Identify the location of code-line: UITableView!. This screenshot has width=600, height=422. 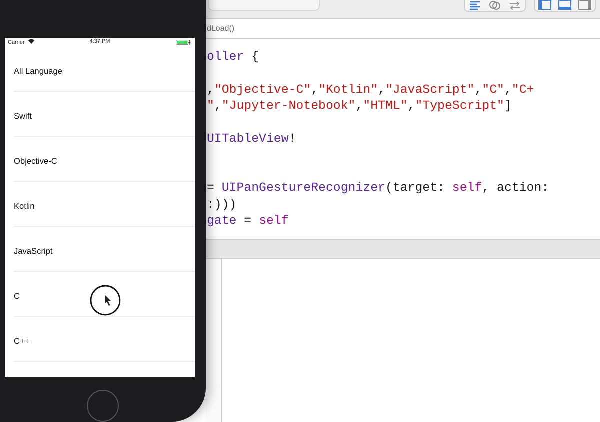
(252, 139).